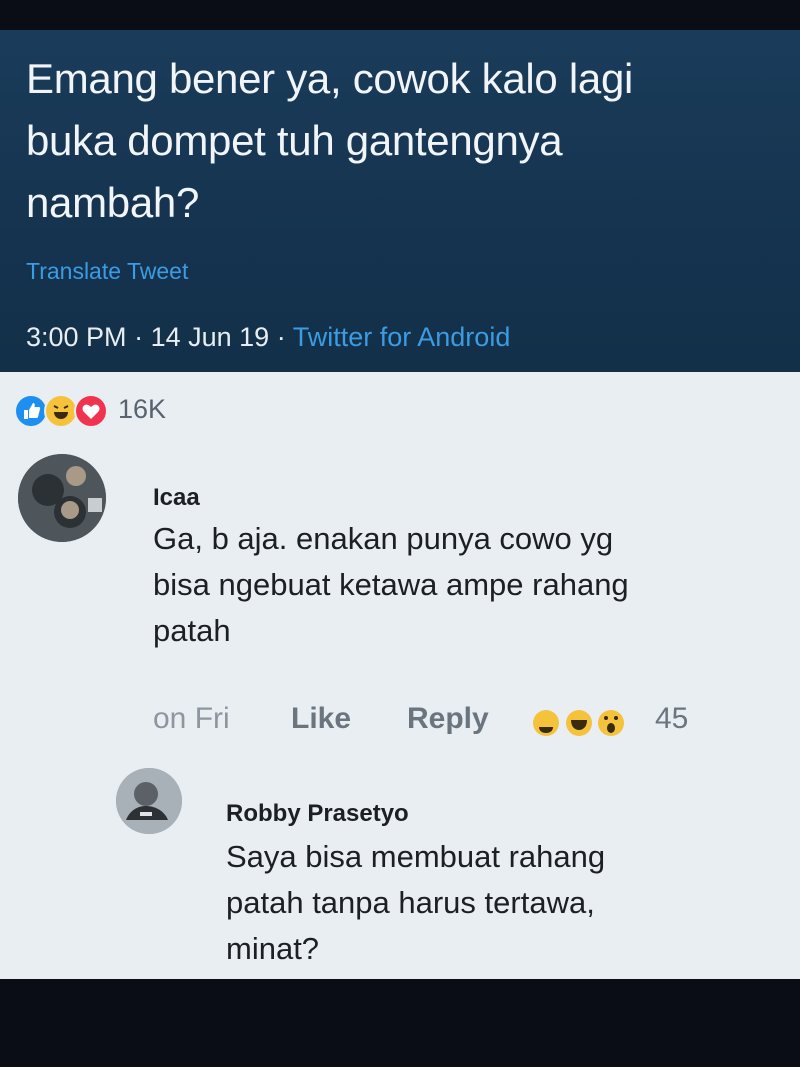 The height and width of the screenshot is (1067, 800). What do you see at coordinates (317, 814) in the screenshot?
I see `commenter-name: Robby Prasetyo` at bounding box center [317, 814].